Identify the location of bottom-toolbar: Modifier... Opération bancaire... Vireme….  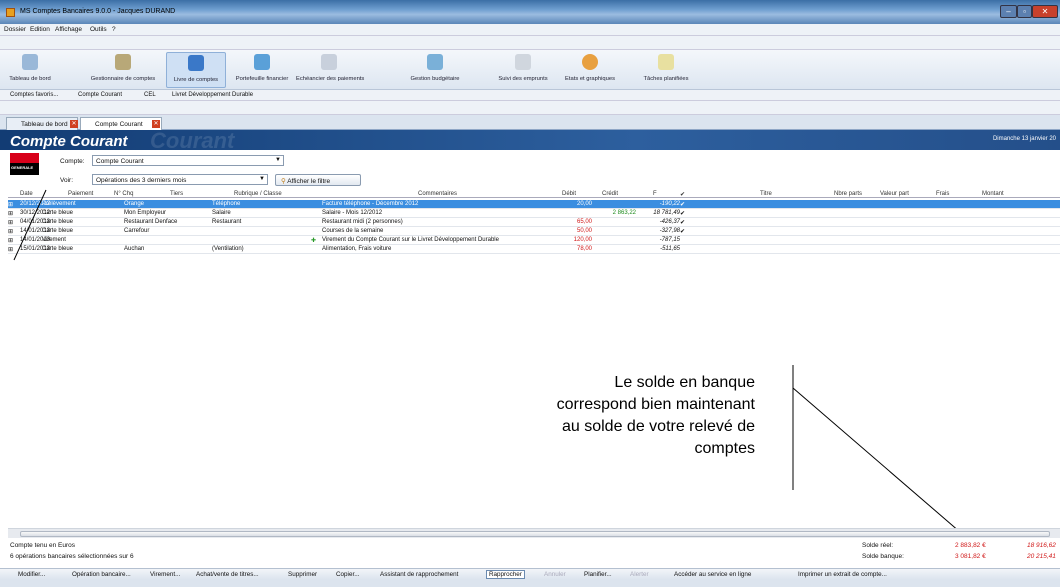
(530, 574).